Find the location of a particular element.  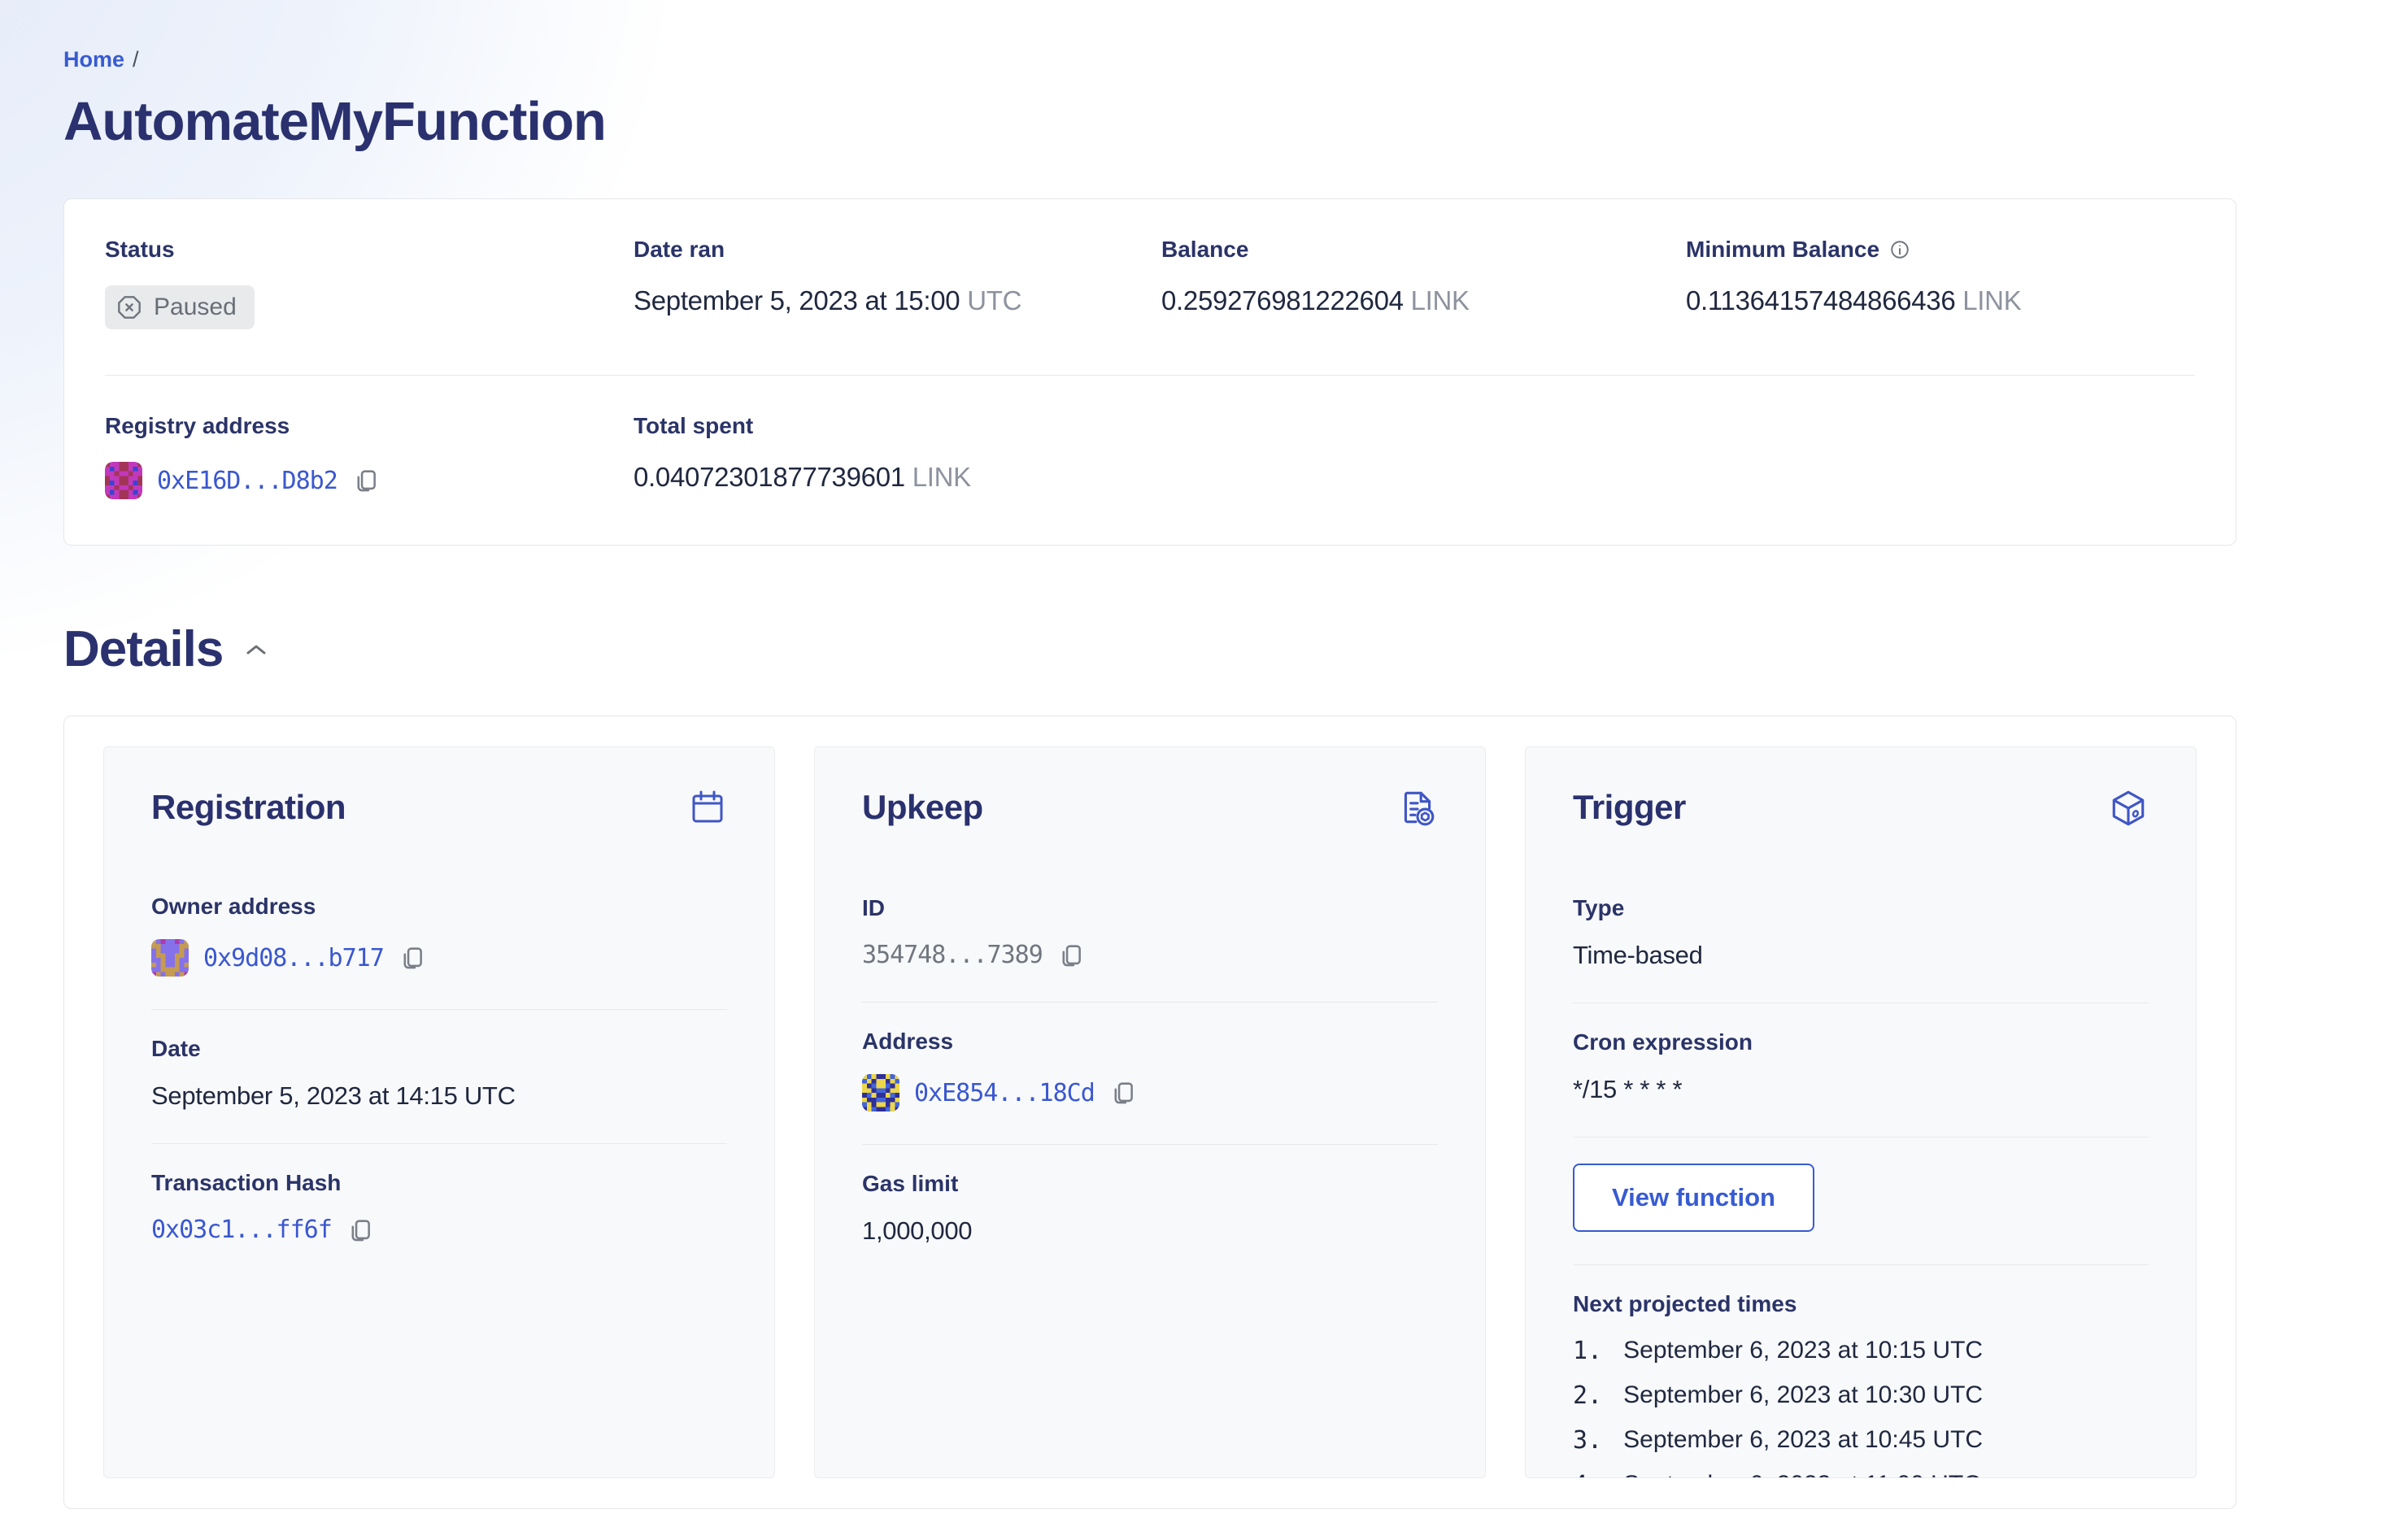

view-function-section: View function is located at coordinates (1861, 1200).